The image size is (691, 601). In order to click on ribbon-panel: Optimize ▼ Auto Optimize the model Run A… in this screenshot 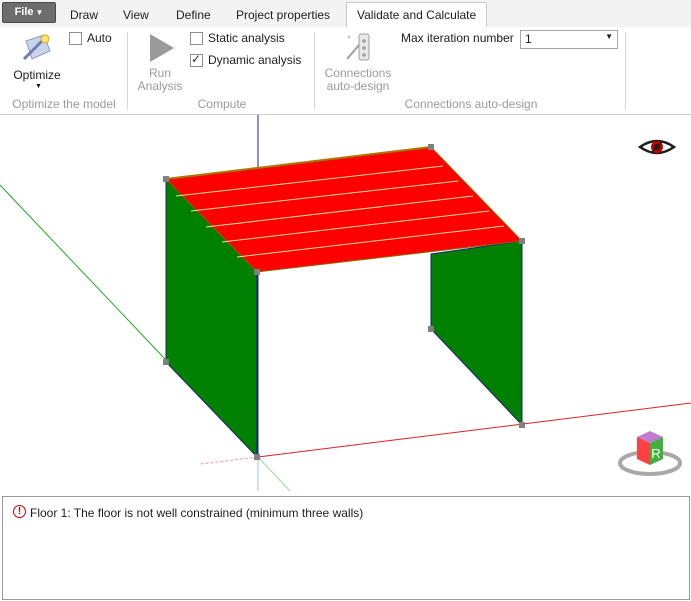, I will do `click(345, 71)`.